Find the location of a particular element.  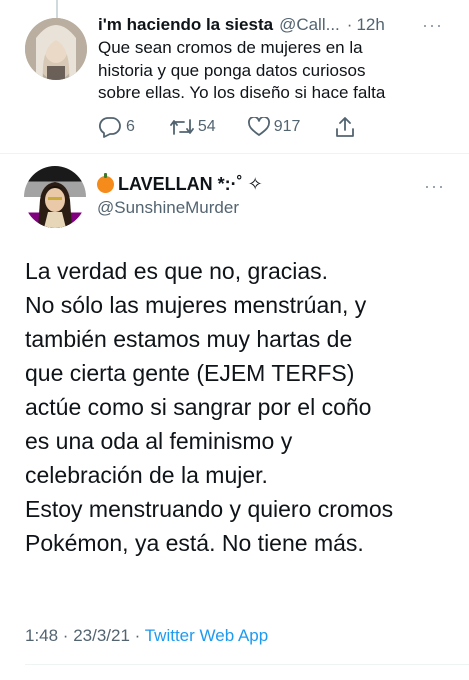

reply-action-bar: 6 54 917 is located at coordinates (248, 127).